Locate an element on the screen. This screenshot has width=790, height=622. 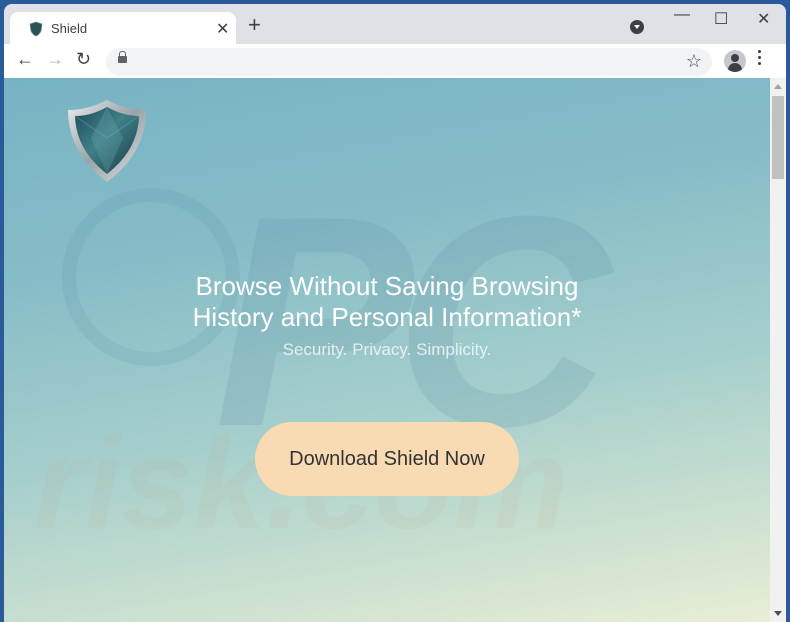
maximize-button: ☐ is located at coordinates (721, 19).